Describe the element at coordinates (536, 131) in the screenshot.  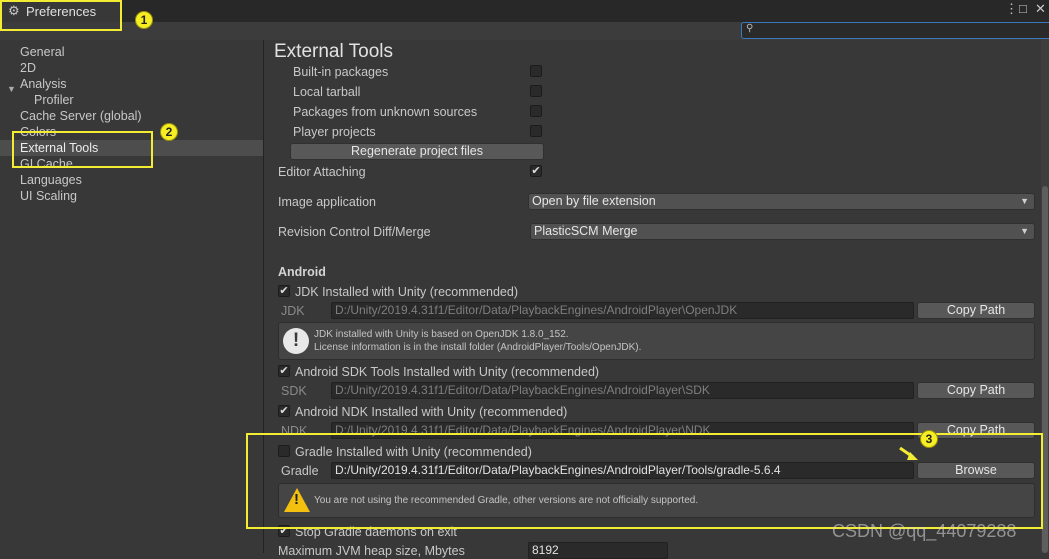
I see `option-player-projects-checkbox` at that location.